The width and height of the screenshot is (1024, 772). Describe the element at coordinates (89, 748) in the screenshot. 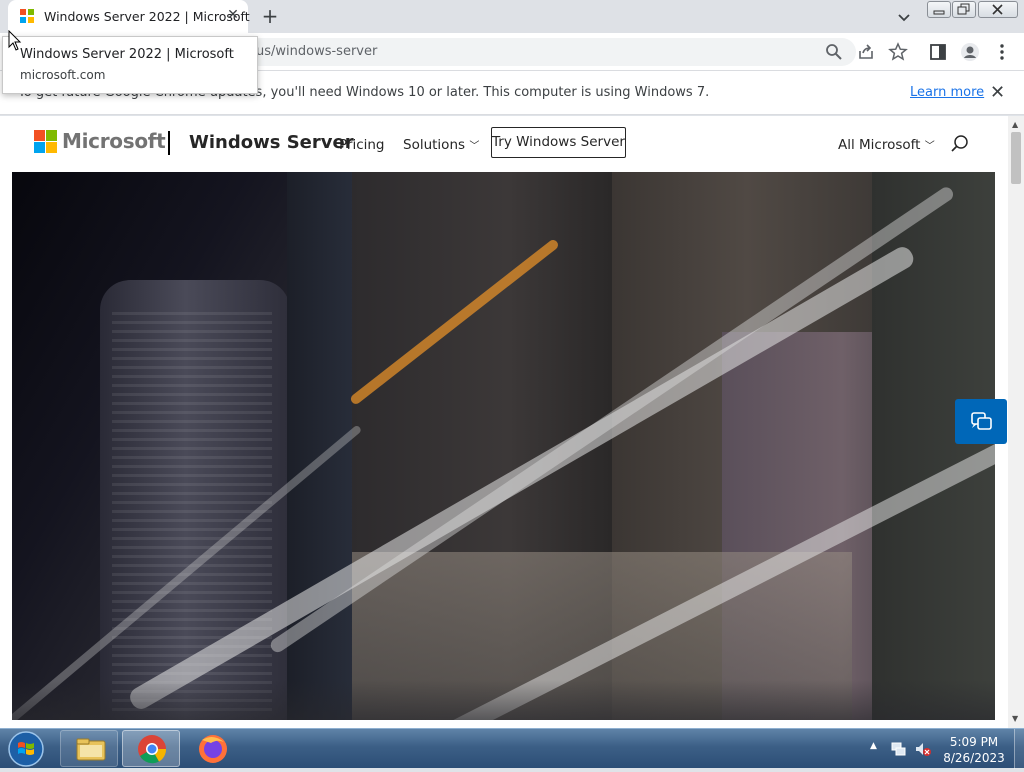

I see `explorer-icon` at that location.